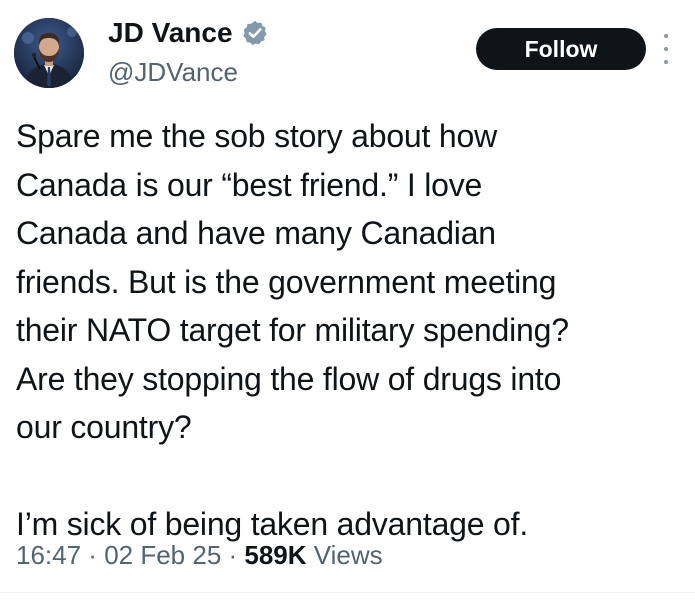 This screenshot has height=600, width=695. Describe the element at coordinates (292, 330) in the screenshot. I see `tweet-line: their NATO target for military spending?` at that location.